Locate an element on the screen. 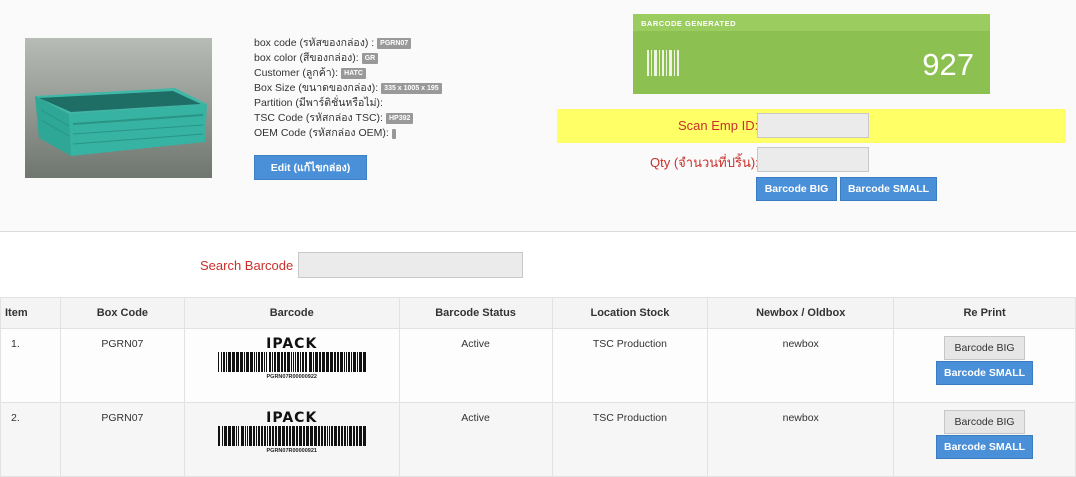  qty-label: Qty (จำนวนที่ปริ้น): is located at coordinates (704, 162).